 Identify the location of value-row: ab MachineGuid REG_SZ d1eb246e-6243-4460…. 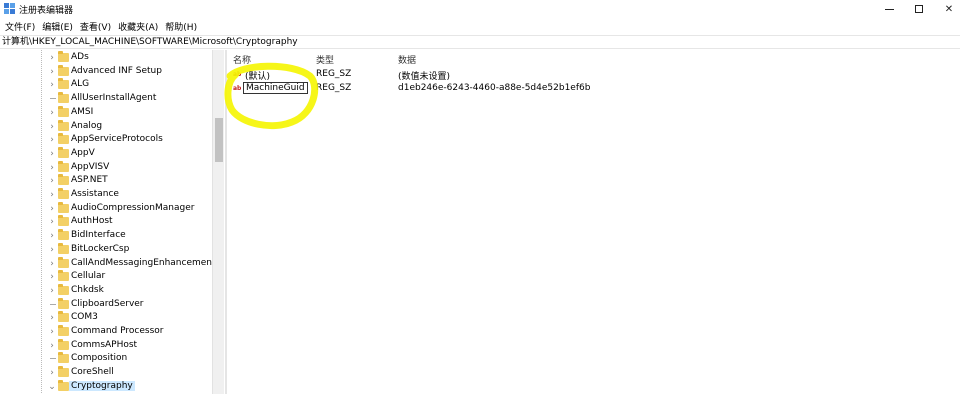
(594, 89).